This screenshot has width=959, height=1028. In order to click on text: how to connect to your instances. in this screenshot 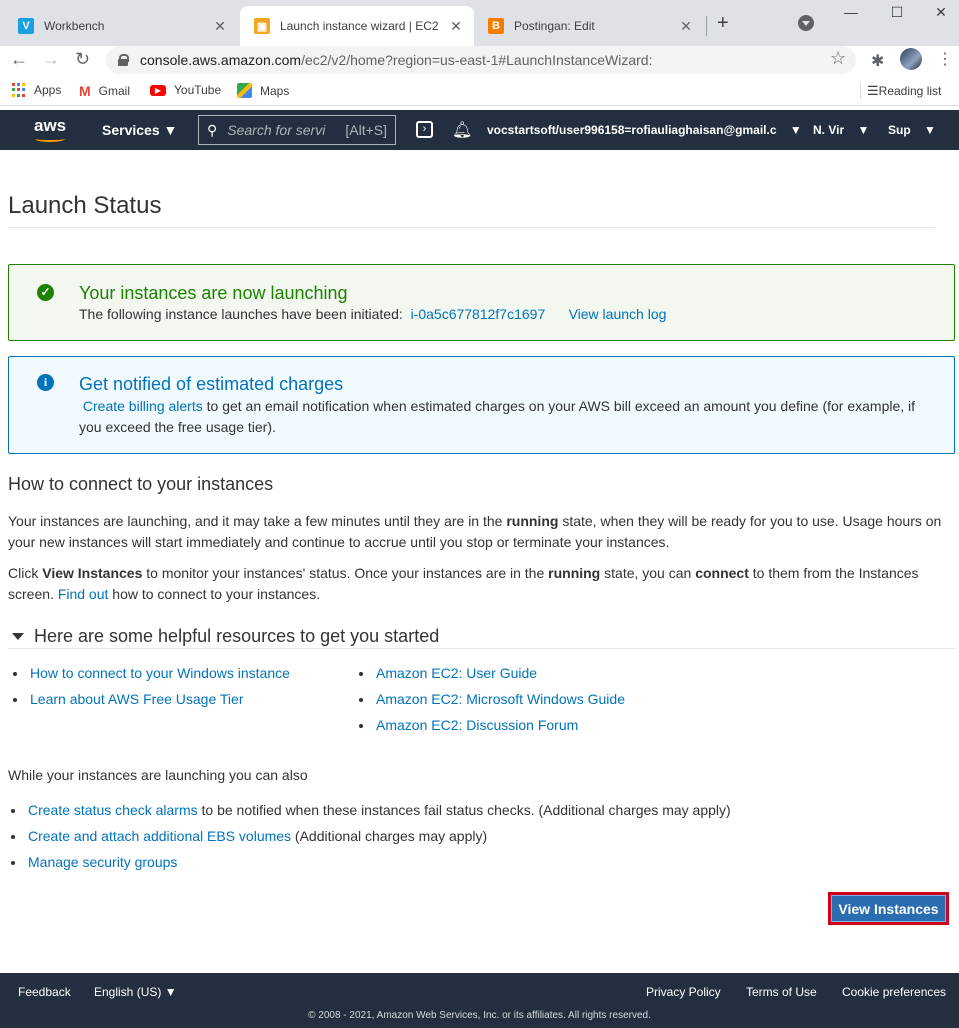, I will do `click(214, 594)`.